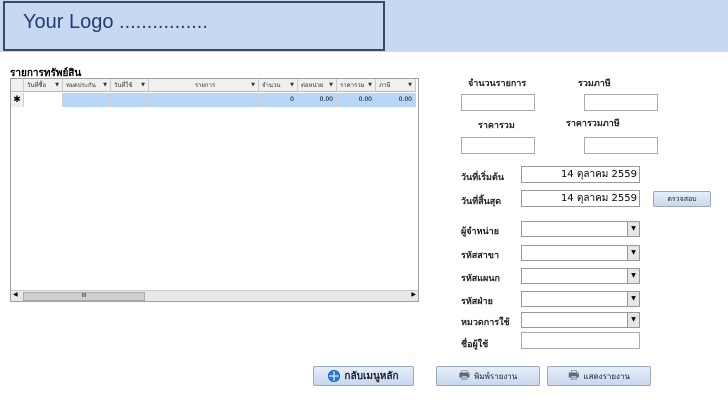 Image resolution: width=728 pixels, height=407 pixels. Describe the element at coordinates (37, 85) in the screenshot. I see `column-label: วันที่ซื้อ` at that location.